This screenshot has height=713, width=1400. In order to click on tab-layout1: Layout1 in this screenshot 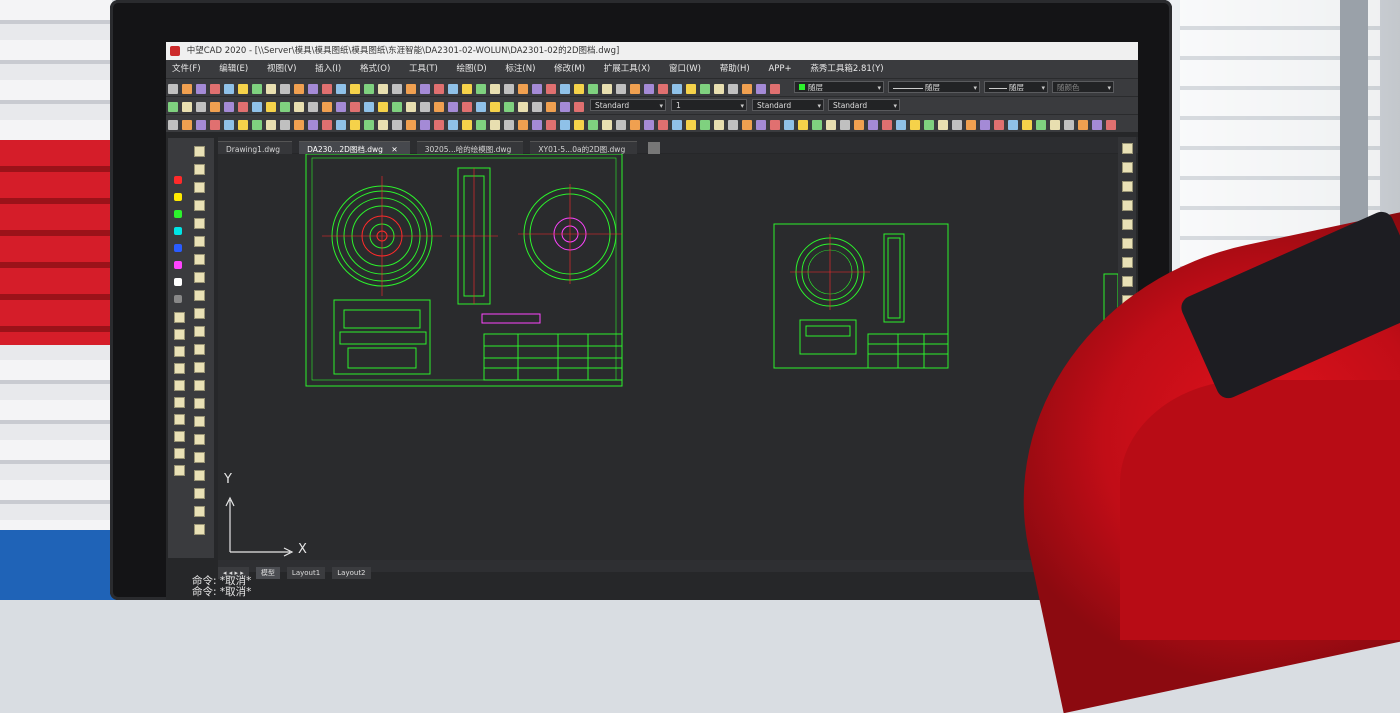, I will do `click(306, 573)`.